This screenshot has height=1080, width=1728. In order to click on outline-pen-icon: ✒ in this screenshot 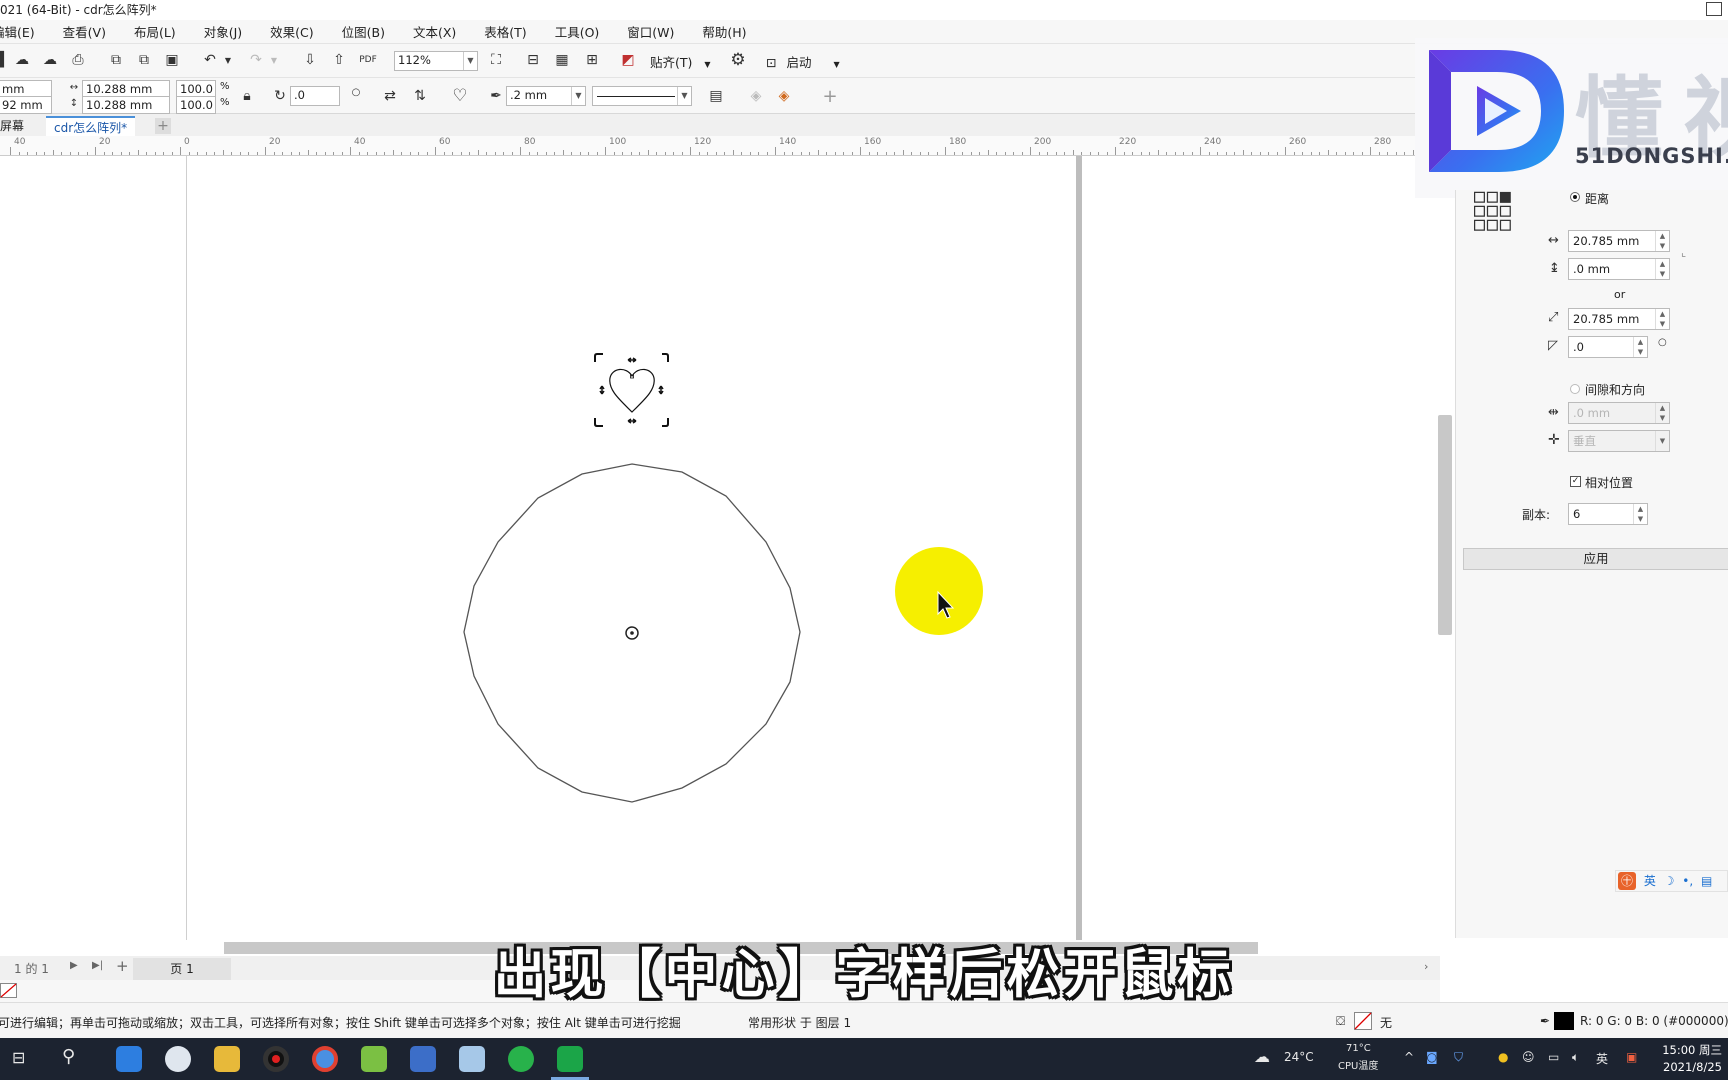, I will do `click(1545, 1021)`.